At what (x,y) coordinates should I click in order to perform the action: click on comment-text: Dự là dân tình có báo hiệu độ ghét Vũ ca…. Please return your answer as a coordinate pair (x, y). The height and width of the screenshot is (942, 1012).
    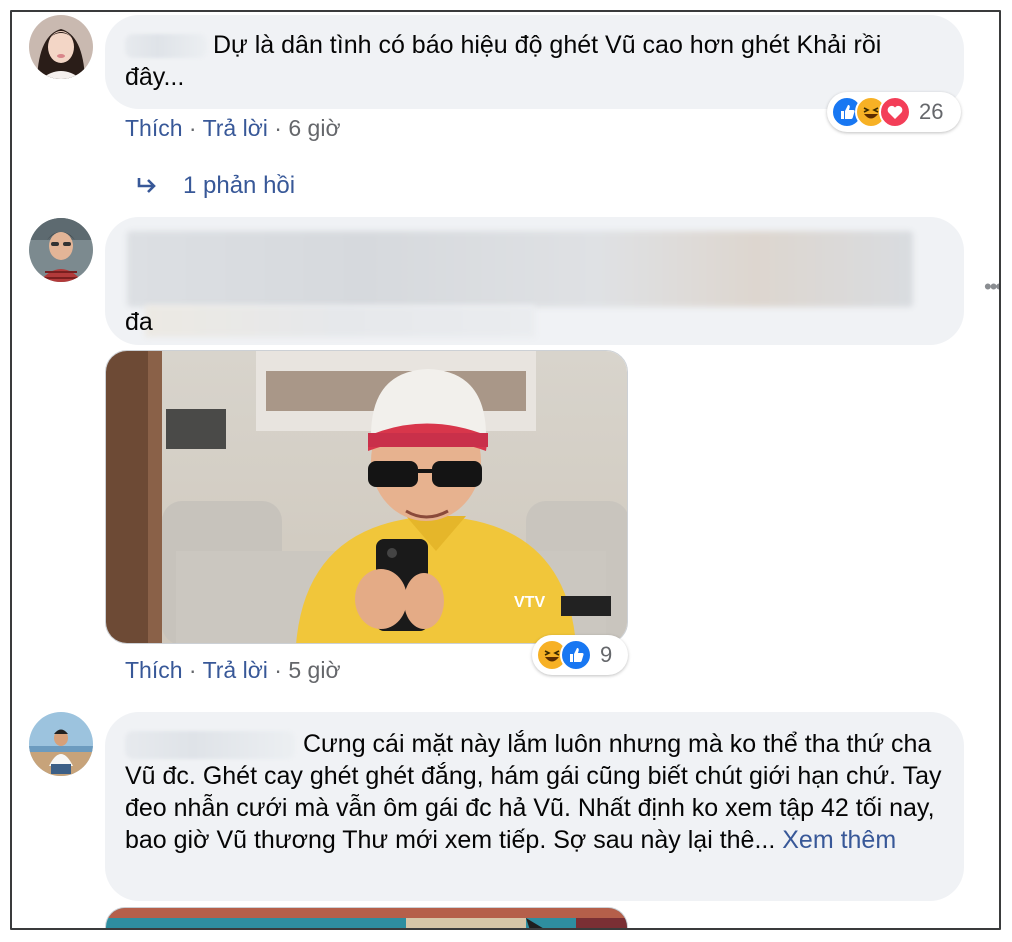
    Looking at the image, I should click on (503, 61).